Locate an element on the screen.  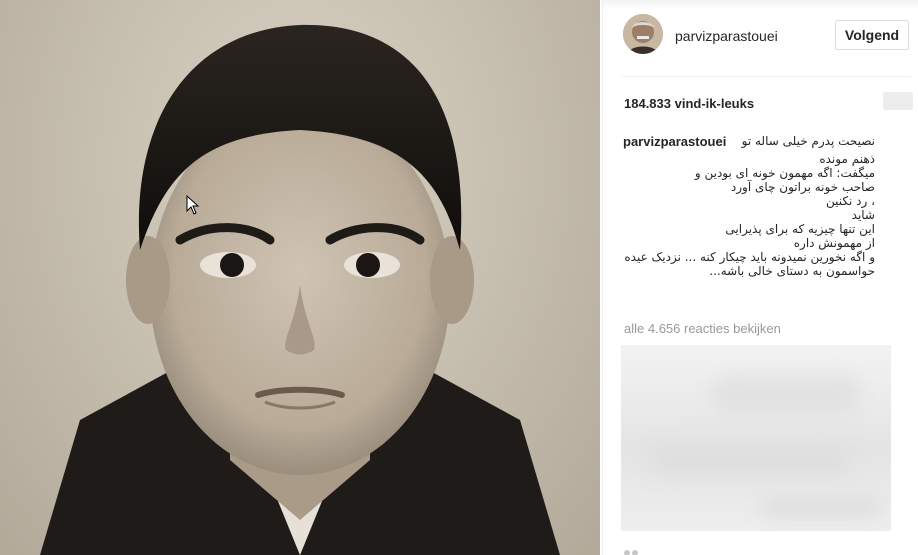
view-comments-link: alle 4.656 reacties bekijken is located at coordinates (702, 328).